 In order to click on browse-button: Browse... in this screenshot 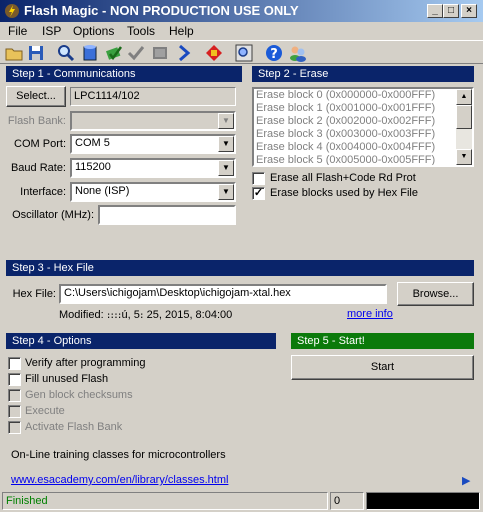, I will do `click(435, 294)`.